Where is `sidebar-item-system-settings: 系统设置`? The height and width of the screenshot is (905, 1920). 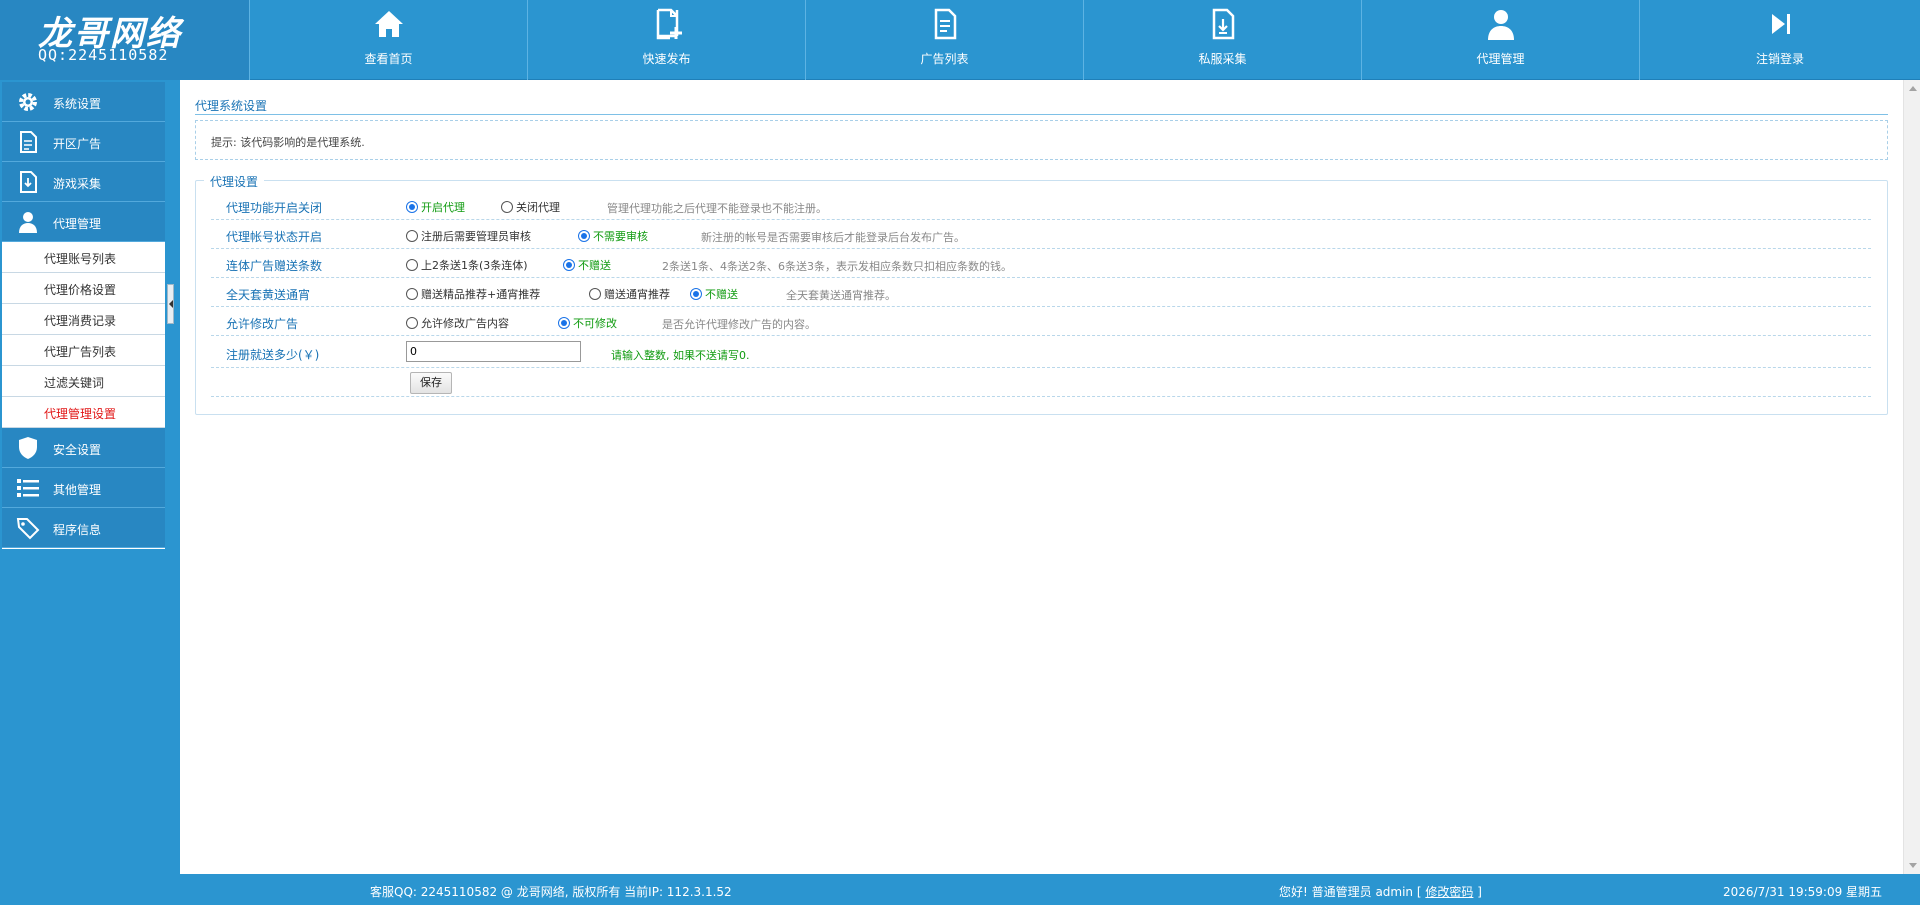
sidebar-item-system-settings: 系统设置 is located at coordinates (83, 102).